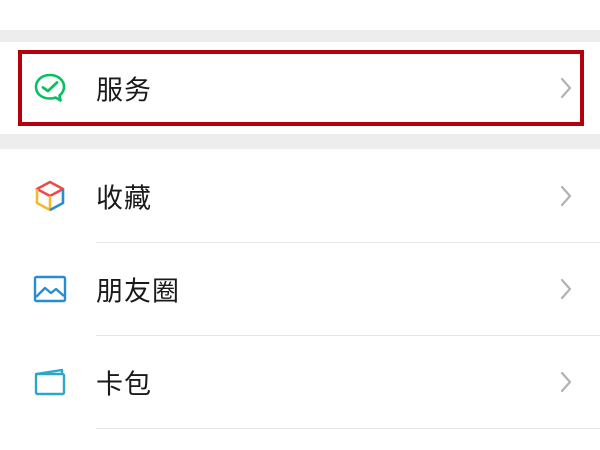 This screenshot has height=450, width=600. Describe the element at coordinates (138, 292) in the screenshot. I see `menu-item-label: 朋友圈` at that location.